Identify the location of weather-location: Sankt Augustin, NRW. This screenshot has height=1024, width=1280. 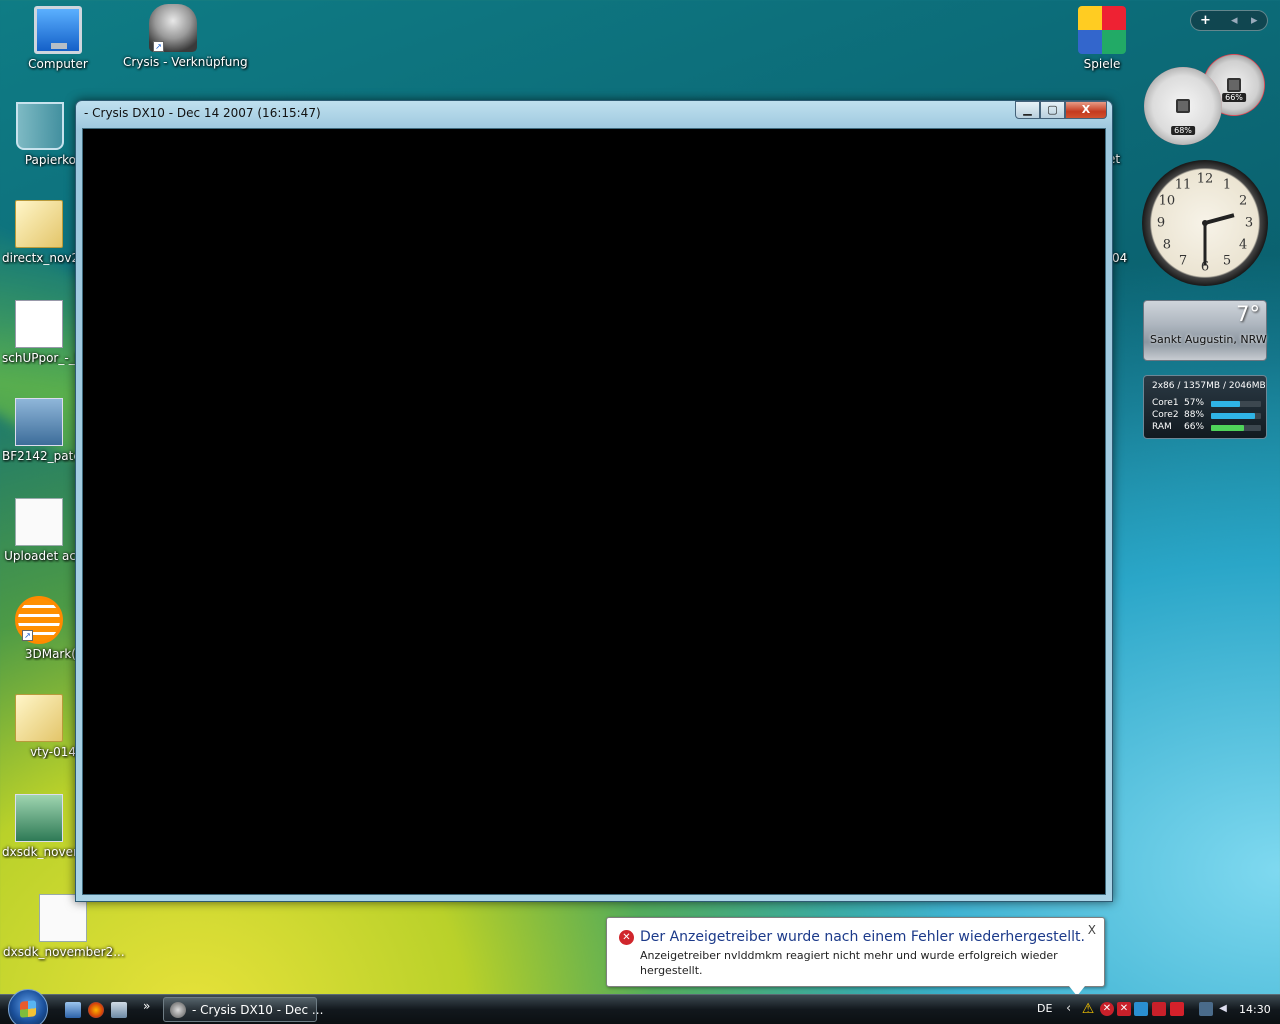
(1208, 339).